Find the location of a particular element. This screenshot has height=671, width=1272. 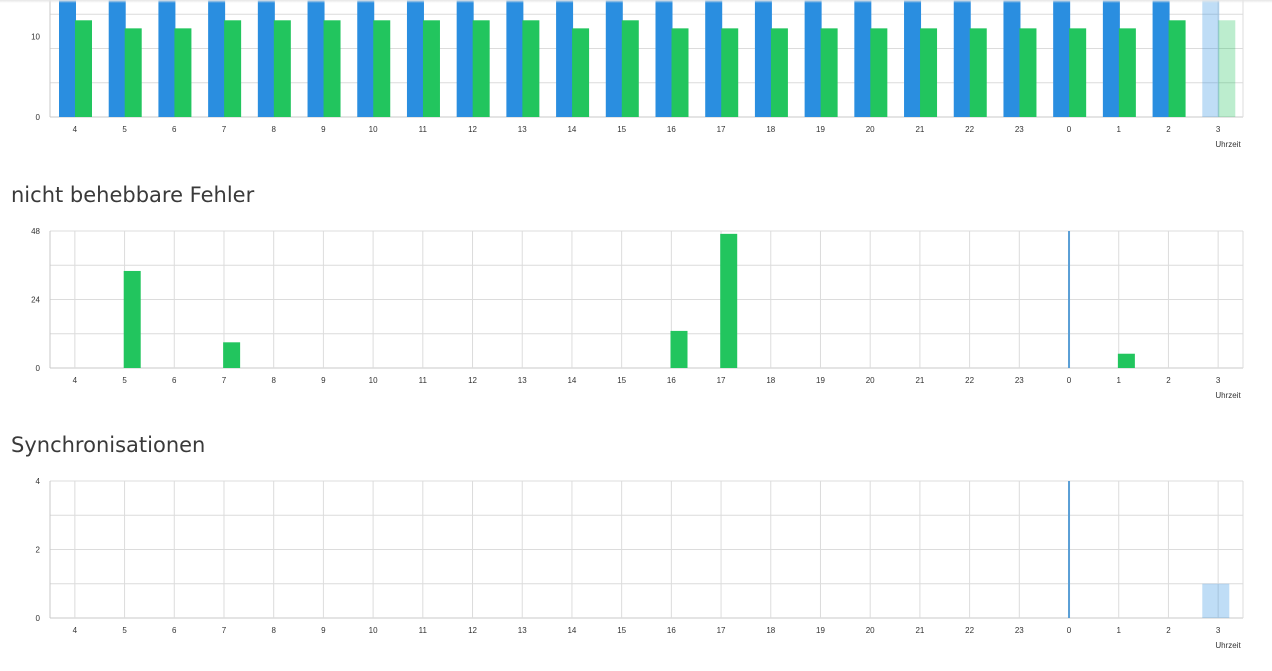

section-title-errors: nicht behebbare Fehler is located at coordinates (133, 195).